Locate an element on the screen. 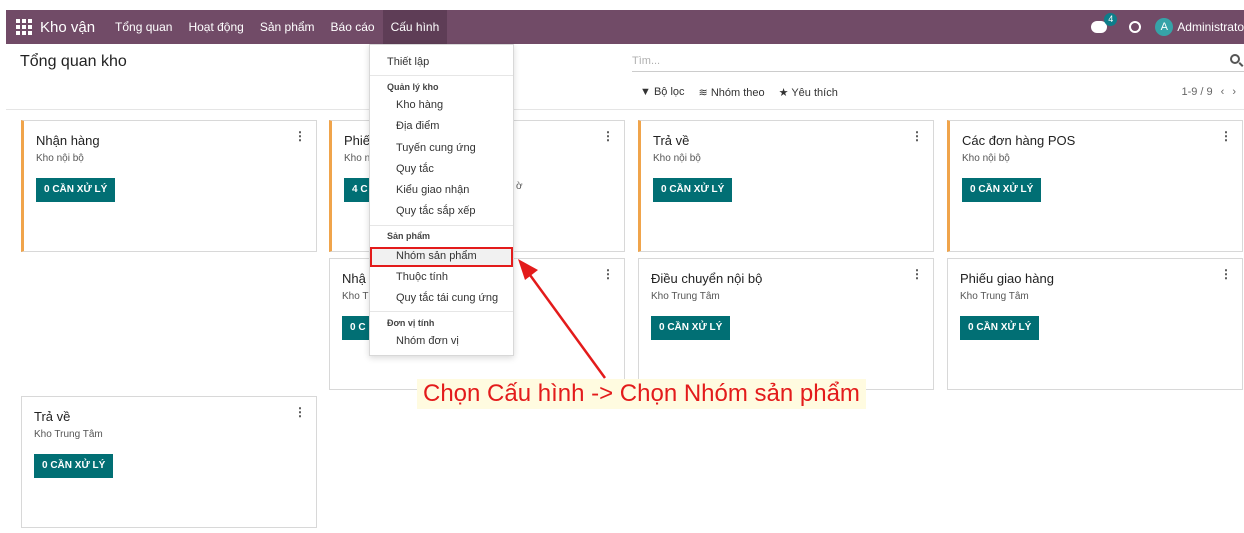 This screenshot has height=533, width=1244. pager-value: 1-9 / 9 is located at coordinates (1196, 92).